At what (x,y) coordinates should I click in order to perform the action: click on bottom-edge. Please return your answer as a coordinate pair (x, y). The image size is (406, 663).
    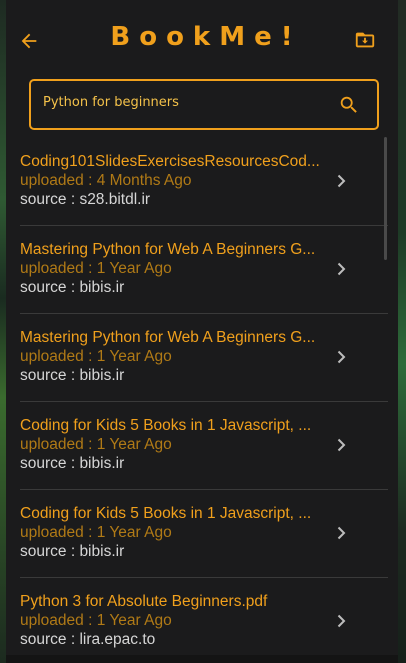
    Looking at the image, I should click on (202, 659).